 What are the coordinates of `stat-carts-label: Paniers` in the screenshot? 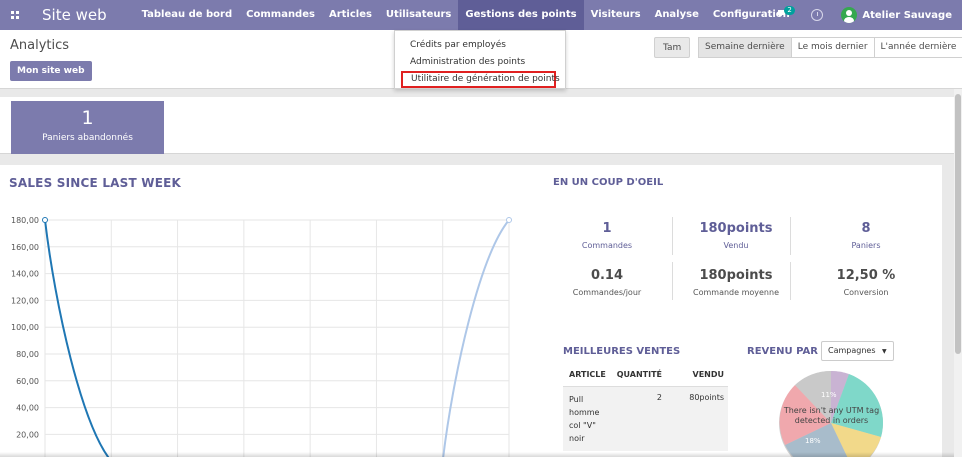 It's located at (866, 245).